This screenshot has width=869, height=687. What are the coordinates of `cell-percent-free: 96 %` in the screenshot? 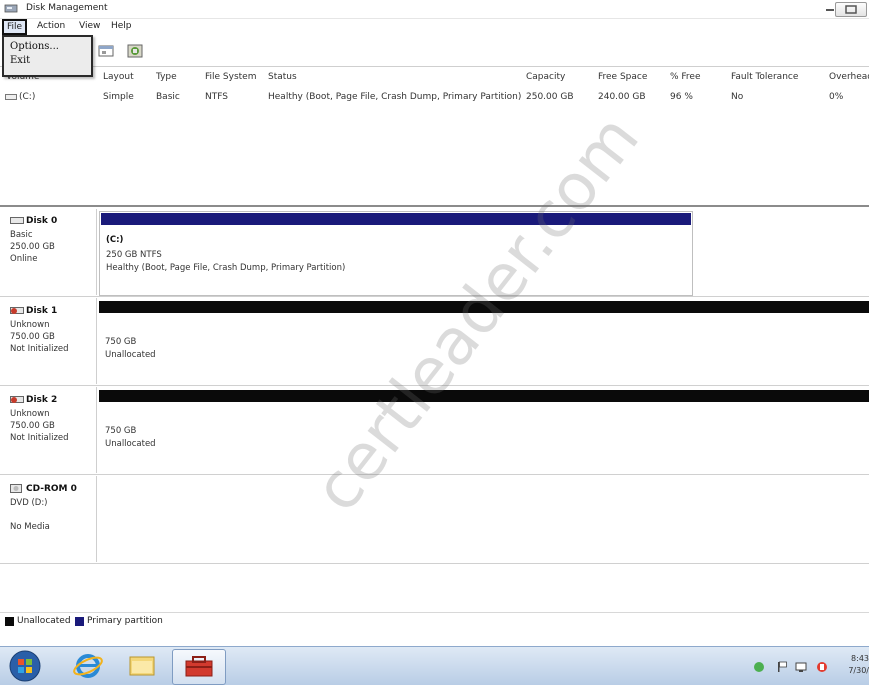 It's located at (681, 97).